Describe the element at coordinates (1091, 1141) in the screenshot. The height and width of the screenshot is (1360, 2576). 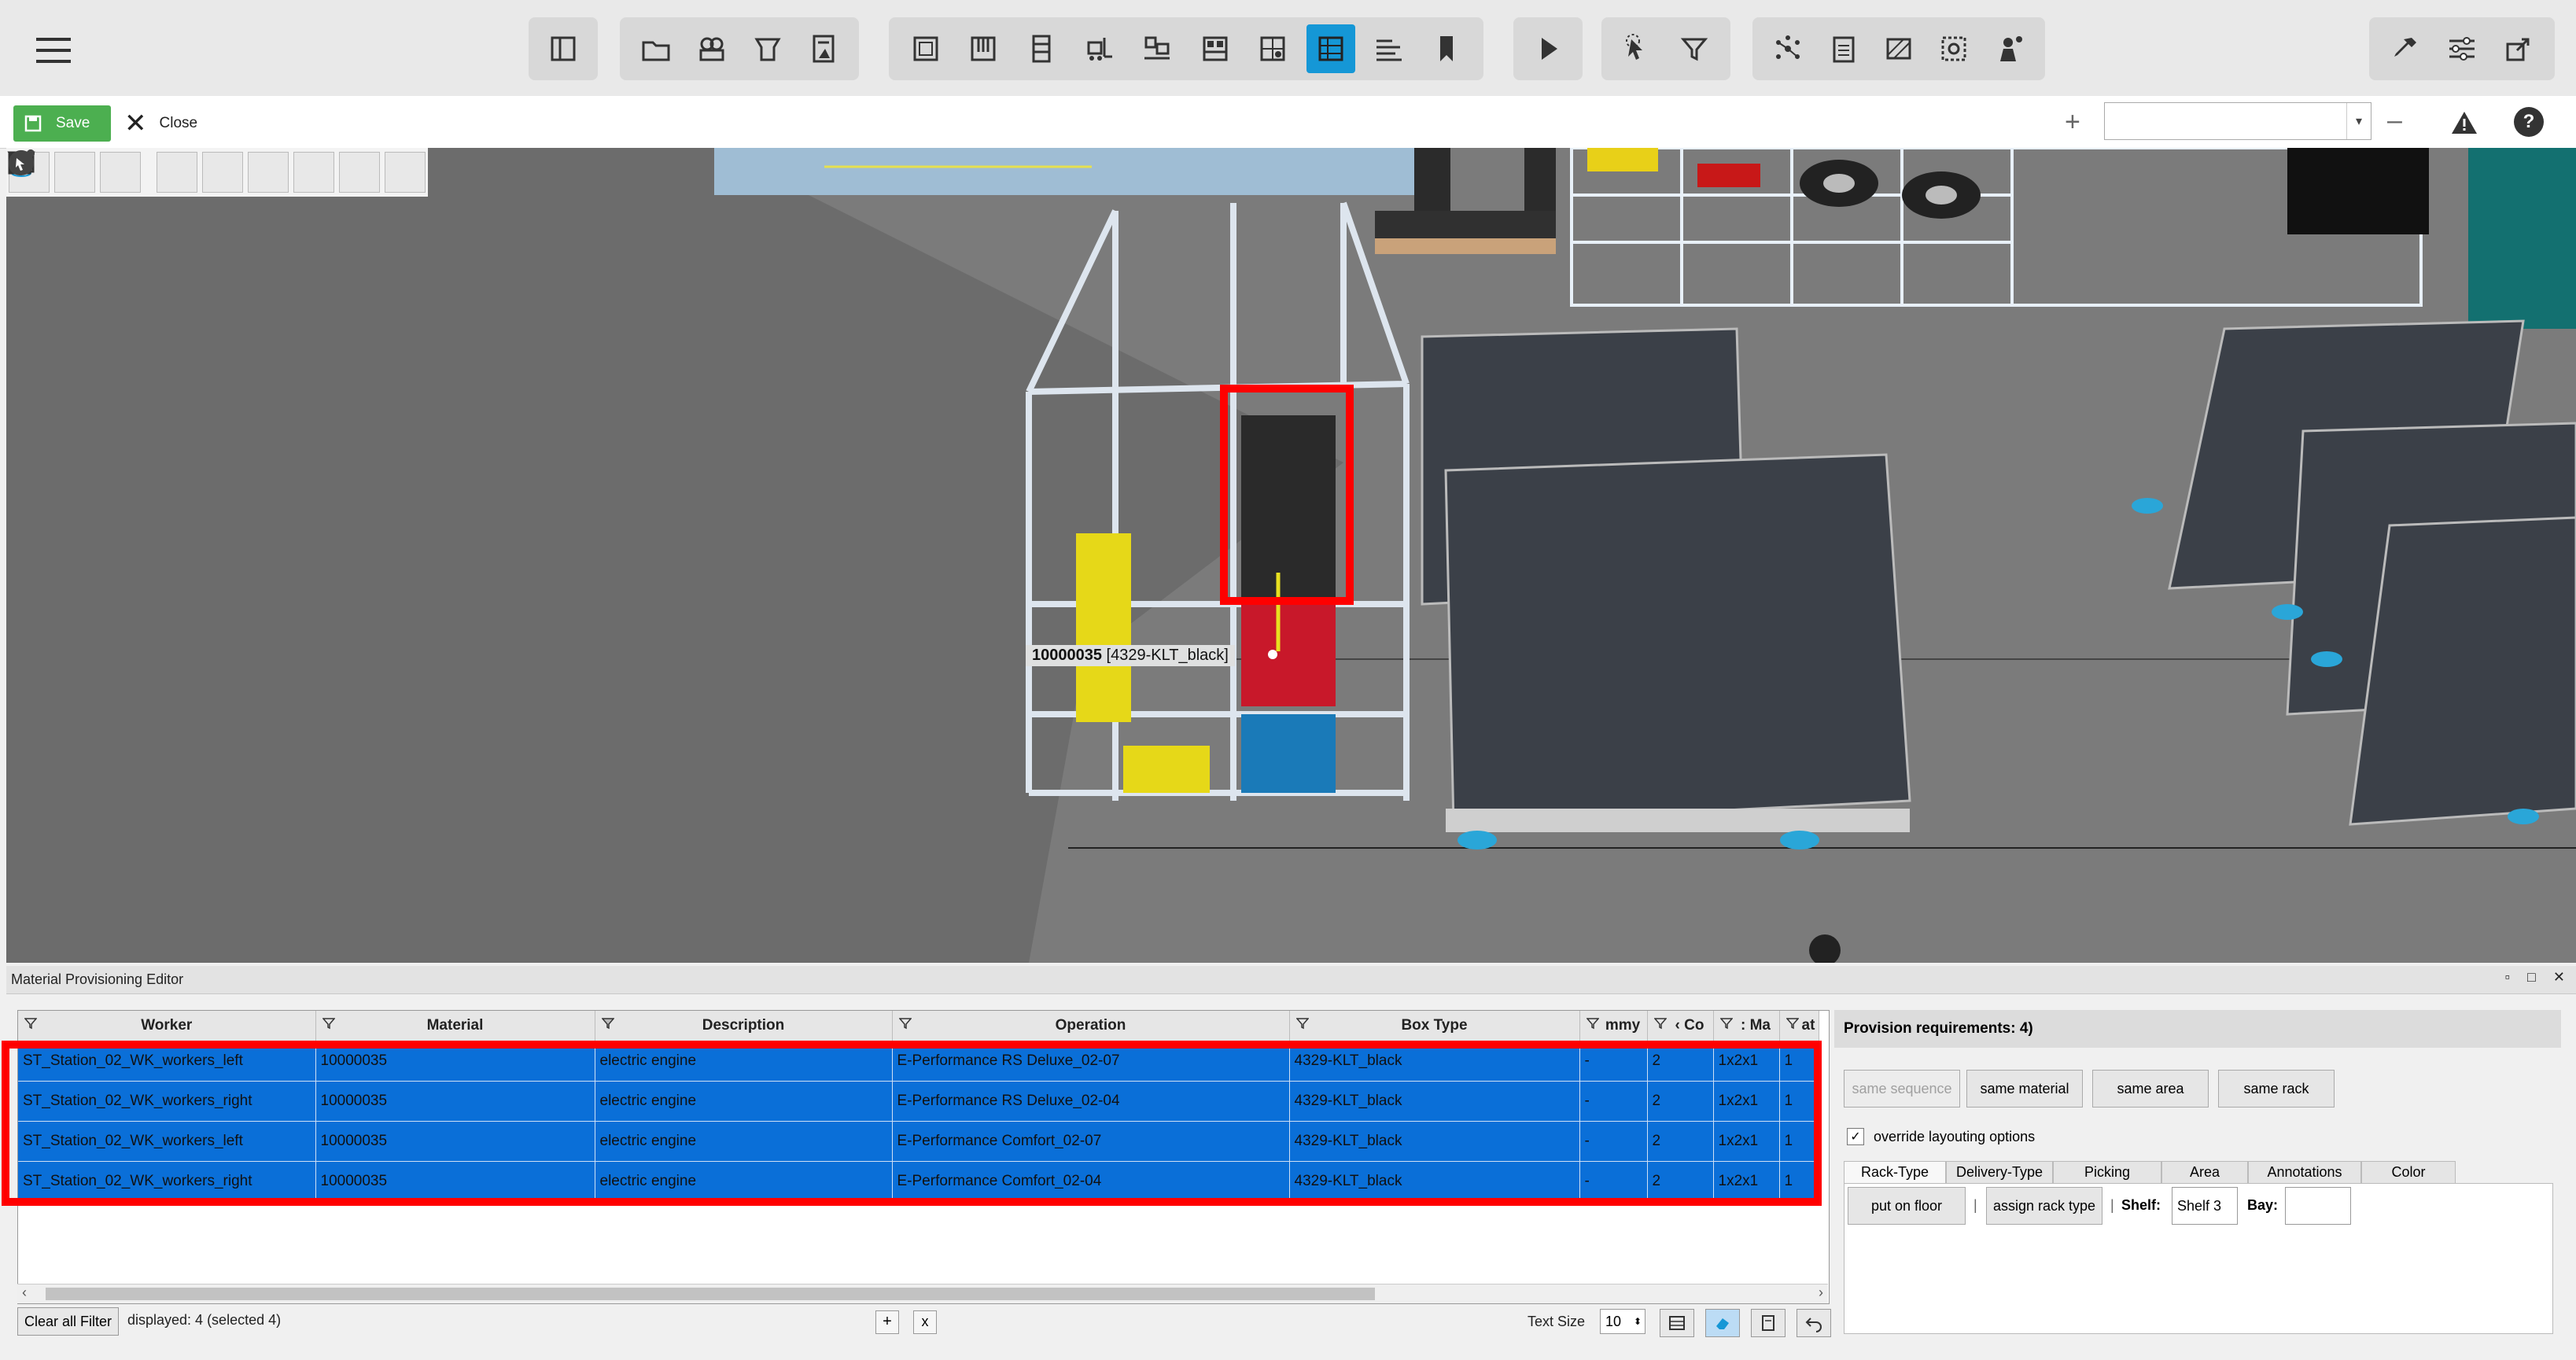
I see `table-cell: E-Performance Comfort_02-07` at that location.